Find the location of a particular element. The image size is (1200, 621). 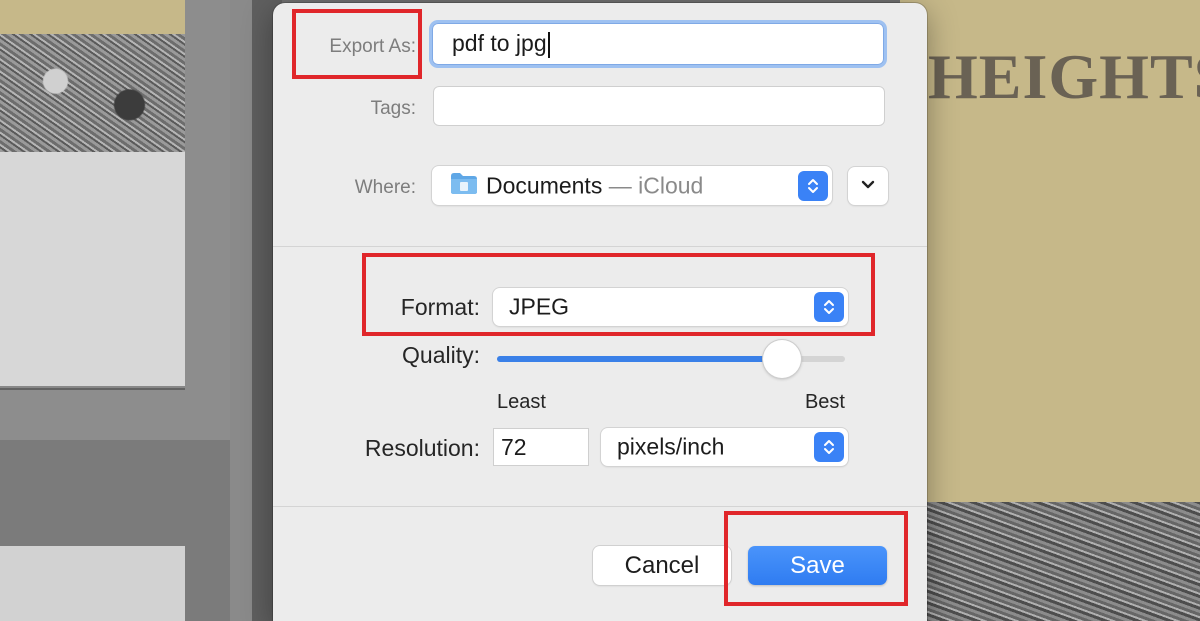

resolution-unit-value: pixels/inch is located at coordinates (671, 446).